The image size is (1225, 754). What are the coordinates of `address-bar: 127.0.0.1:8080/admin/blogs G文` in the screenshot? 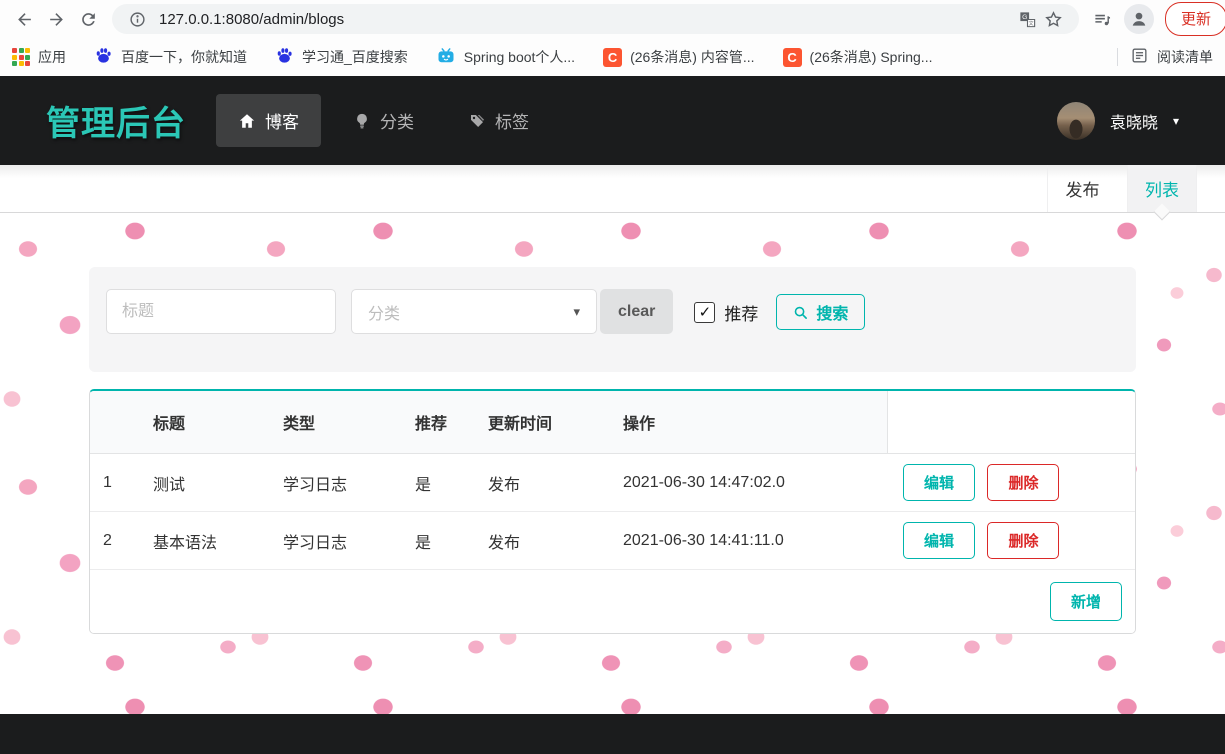 It's located at (595, 19).